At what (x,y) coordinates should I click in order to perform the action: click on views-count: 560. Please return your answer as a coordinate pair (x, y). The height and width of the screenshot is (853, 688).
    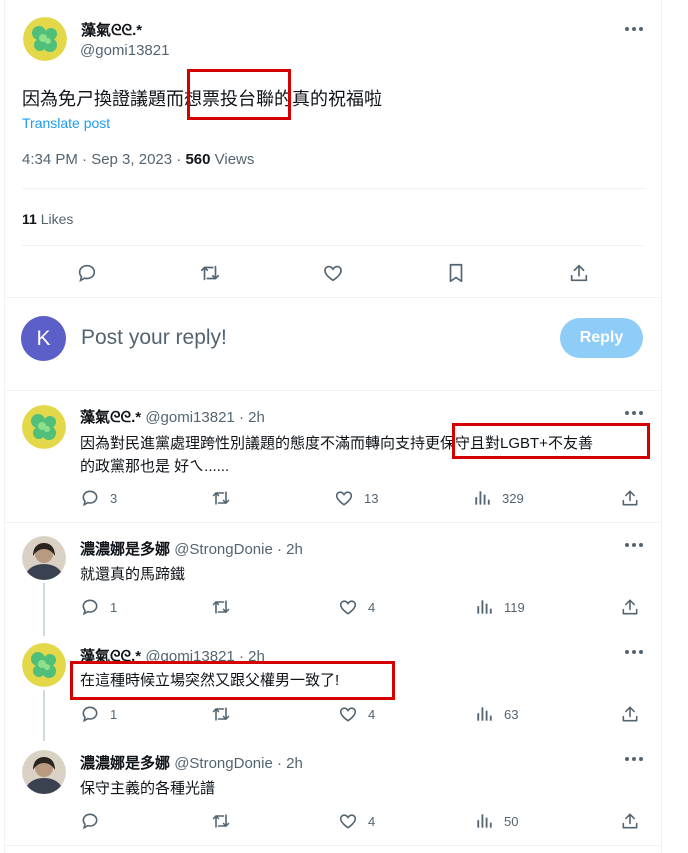
    Looking at the image, I should click on (198, 159).